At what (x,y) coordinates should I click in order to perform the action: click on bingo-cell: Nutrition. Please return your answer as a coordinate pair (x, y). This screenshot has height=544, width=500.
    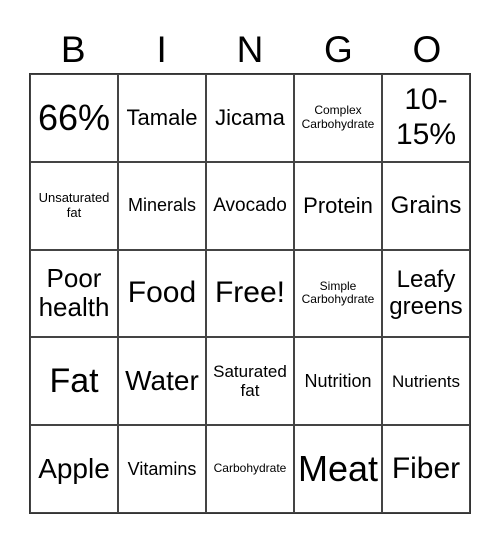
    Looking at the image, I should click on (338, 381).